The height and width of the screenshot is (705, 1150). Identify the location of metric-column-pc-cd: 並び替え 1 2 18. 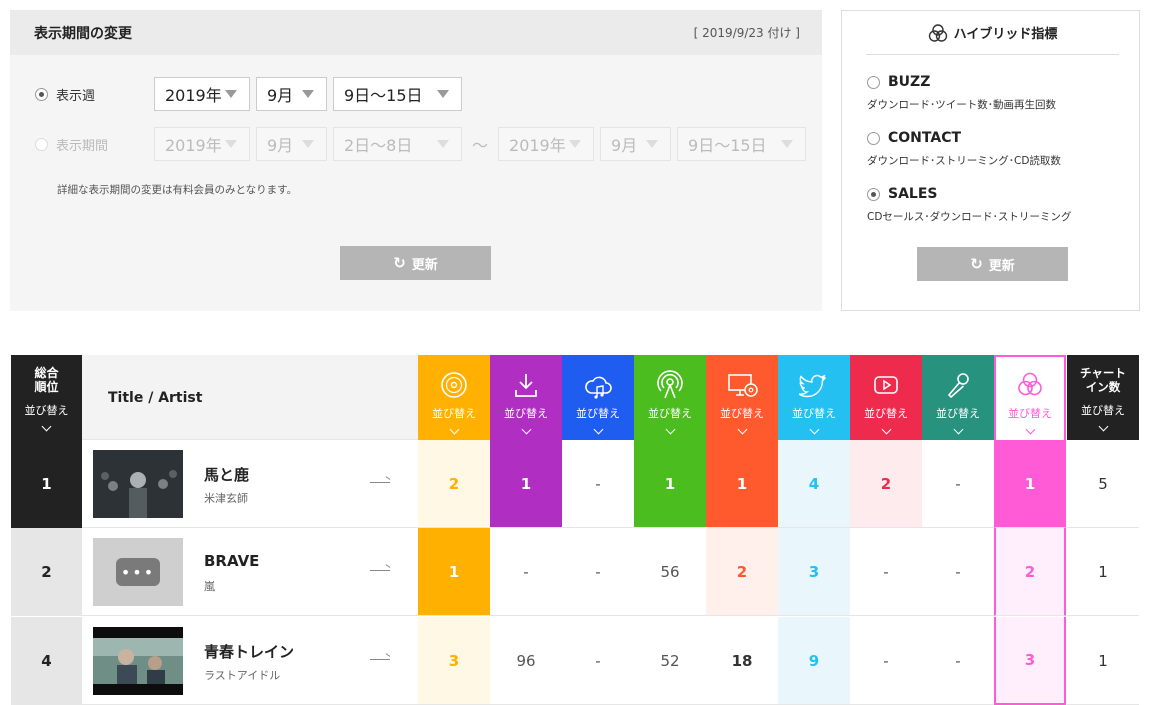
(742, 530).